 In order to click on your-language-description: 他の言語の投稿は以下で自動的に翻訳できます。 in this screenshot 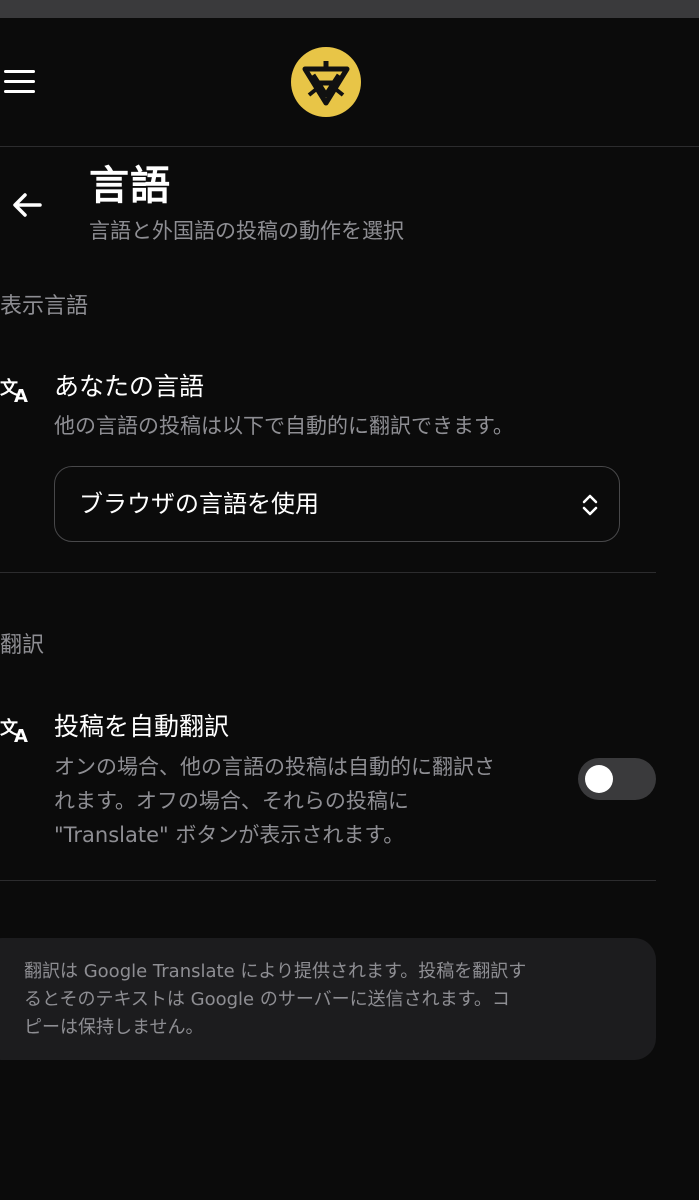, I will do `click(284, 426)`.